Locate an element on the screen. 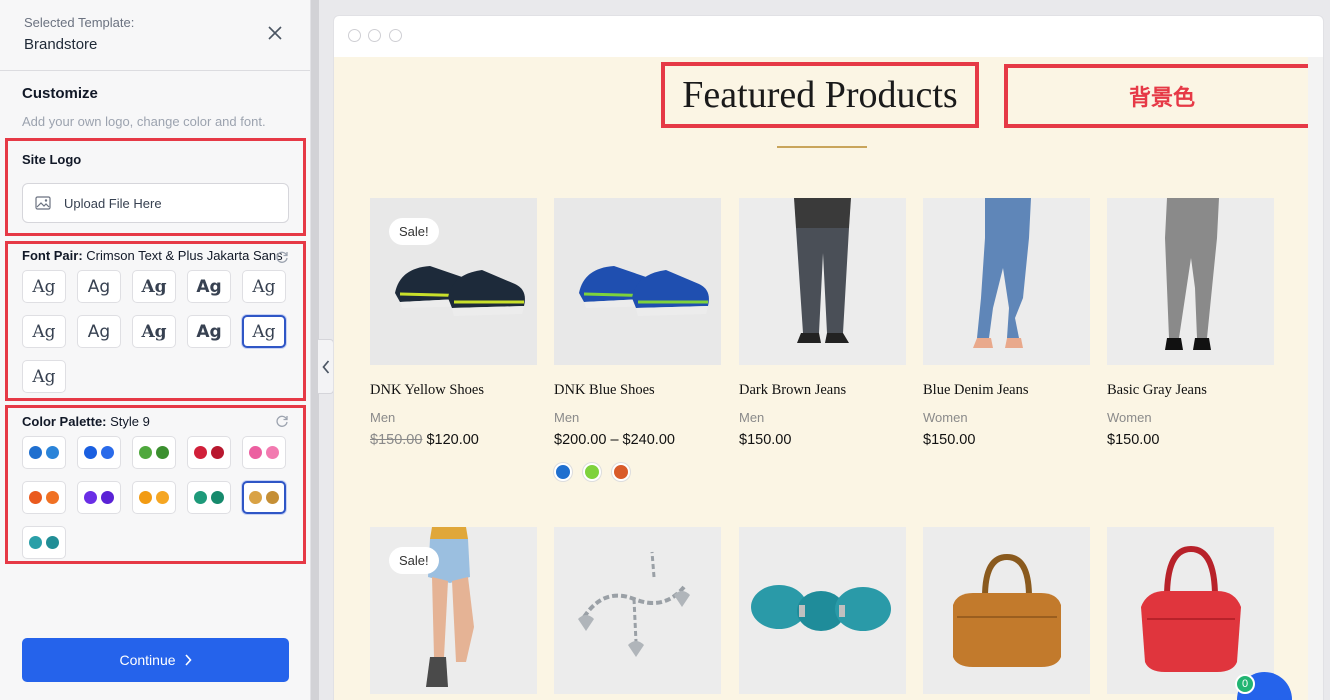 This screenshot has width=1330, height=700. product-name: Blue Denim Jeans is located at coordinates (1006, 390).